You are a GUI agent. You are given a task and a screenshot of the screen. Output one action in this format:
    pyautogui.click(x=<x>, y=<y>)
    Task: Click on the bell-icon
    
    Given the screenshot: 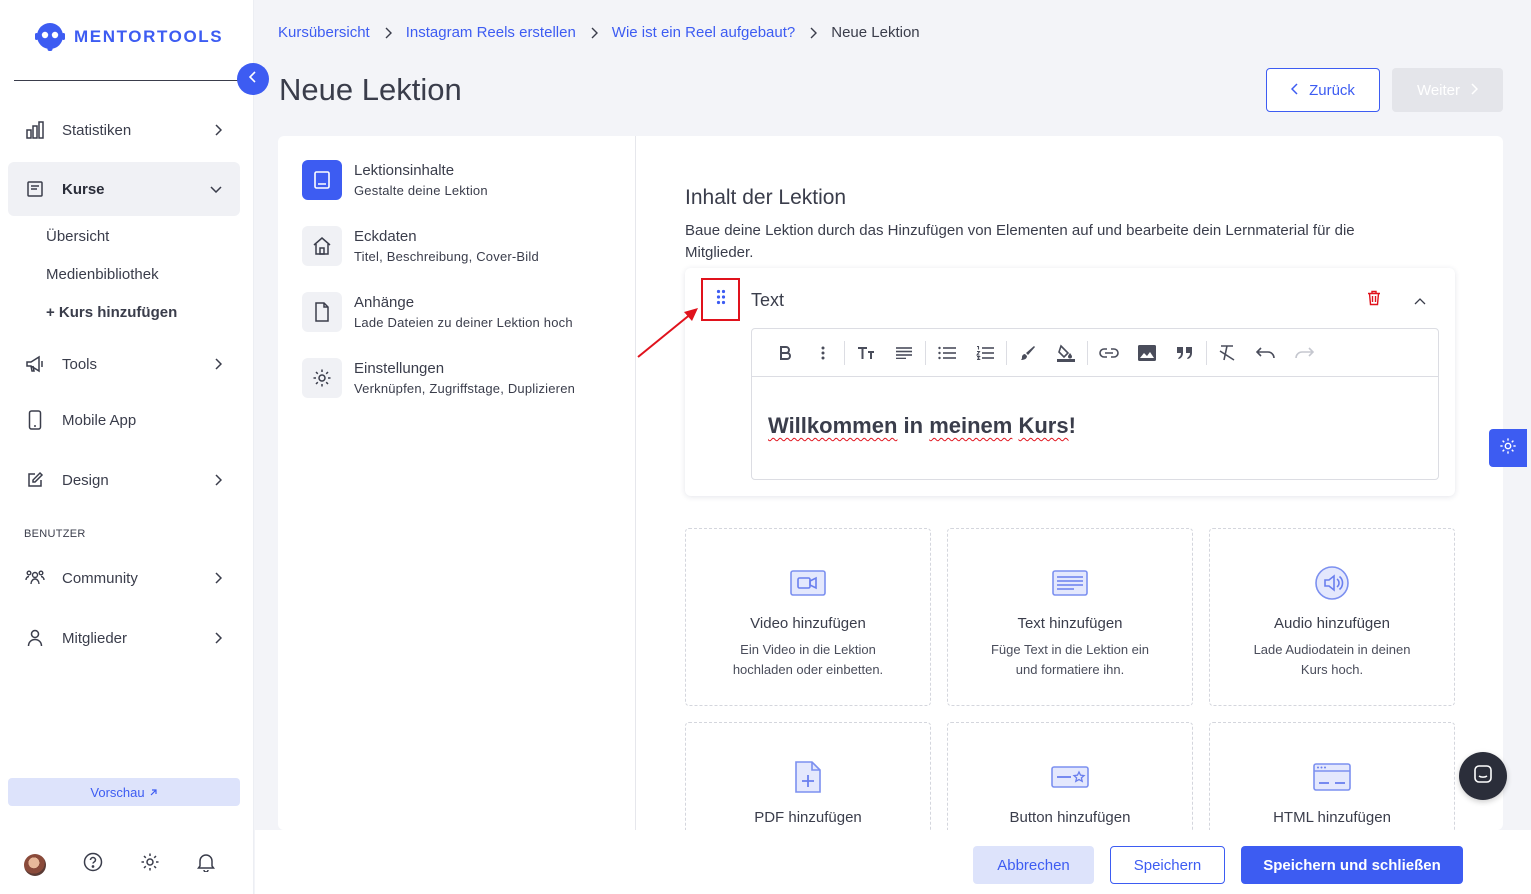 What is the action you would take?
    pyautogui.click(x=206, y=864)
    